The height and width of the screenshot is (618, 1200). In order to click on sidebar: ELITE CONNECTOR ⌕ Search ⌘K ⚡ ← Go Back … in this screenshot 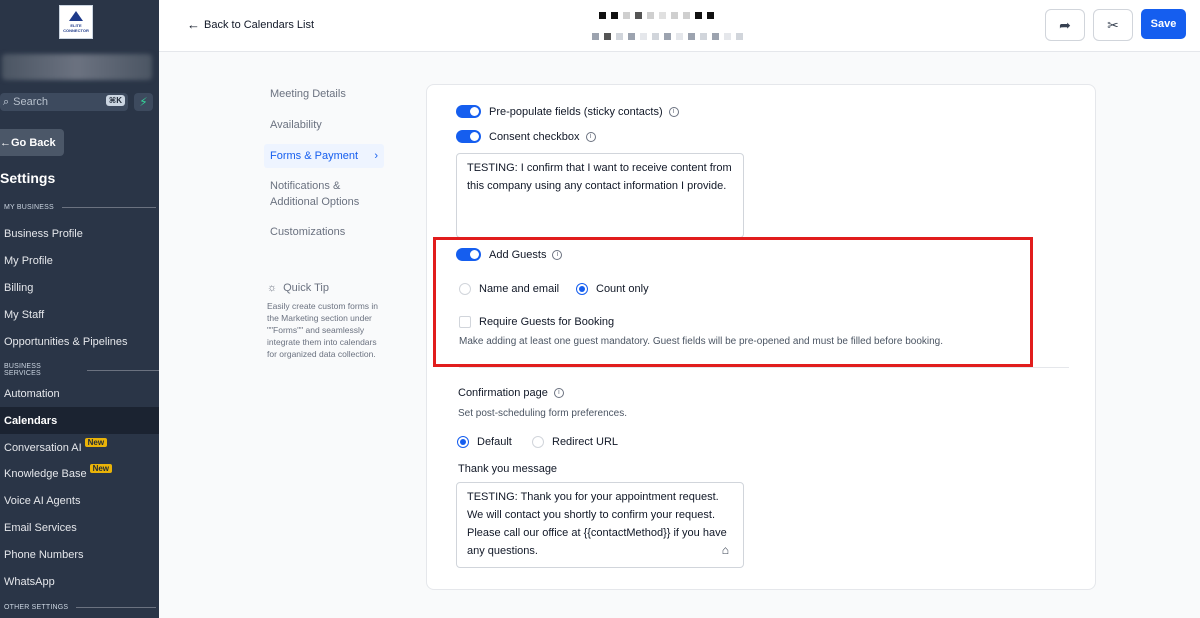, I will do `click(79, 309)`.